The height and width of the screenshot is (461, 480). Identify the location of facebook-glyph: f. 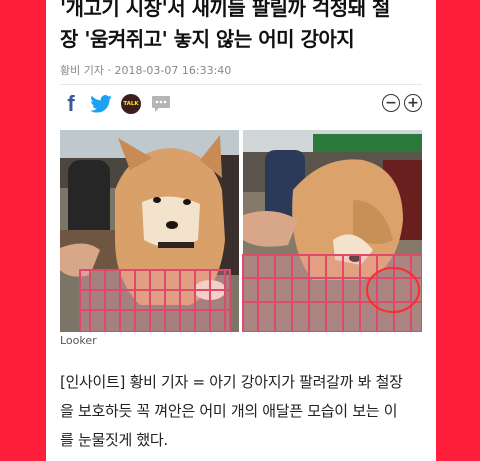
(71, 103).